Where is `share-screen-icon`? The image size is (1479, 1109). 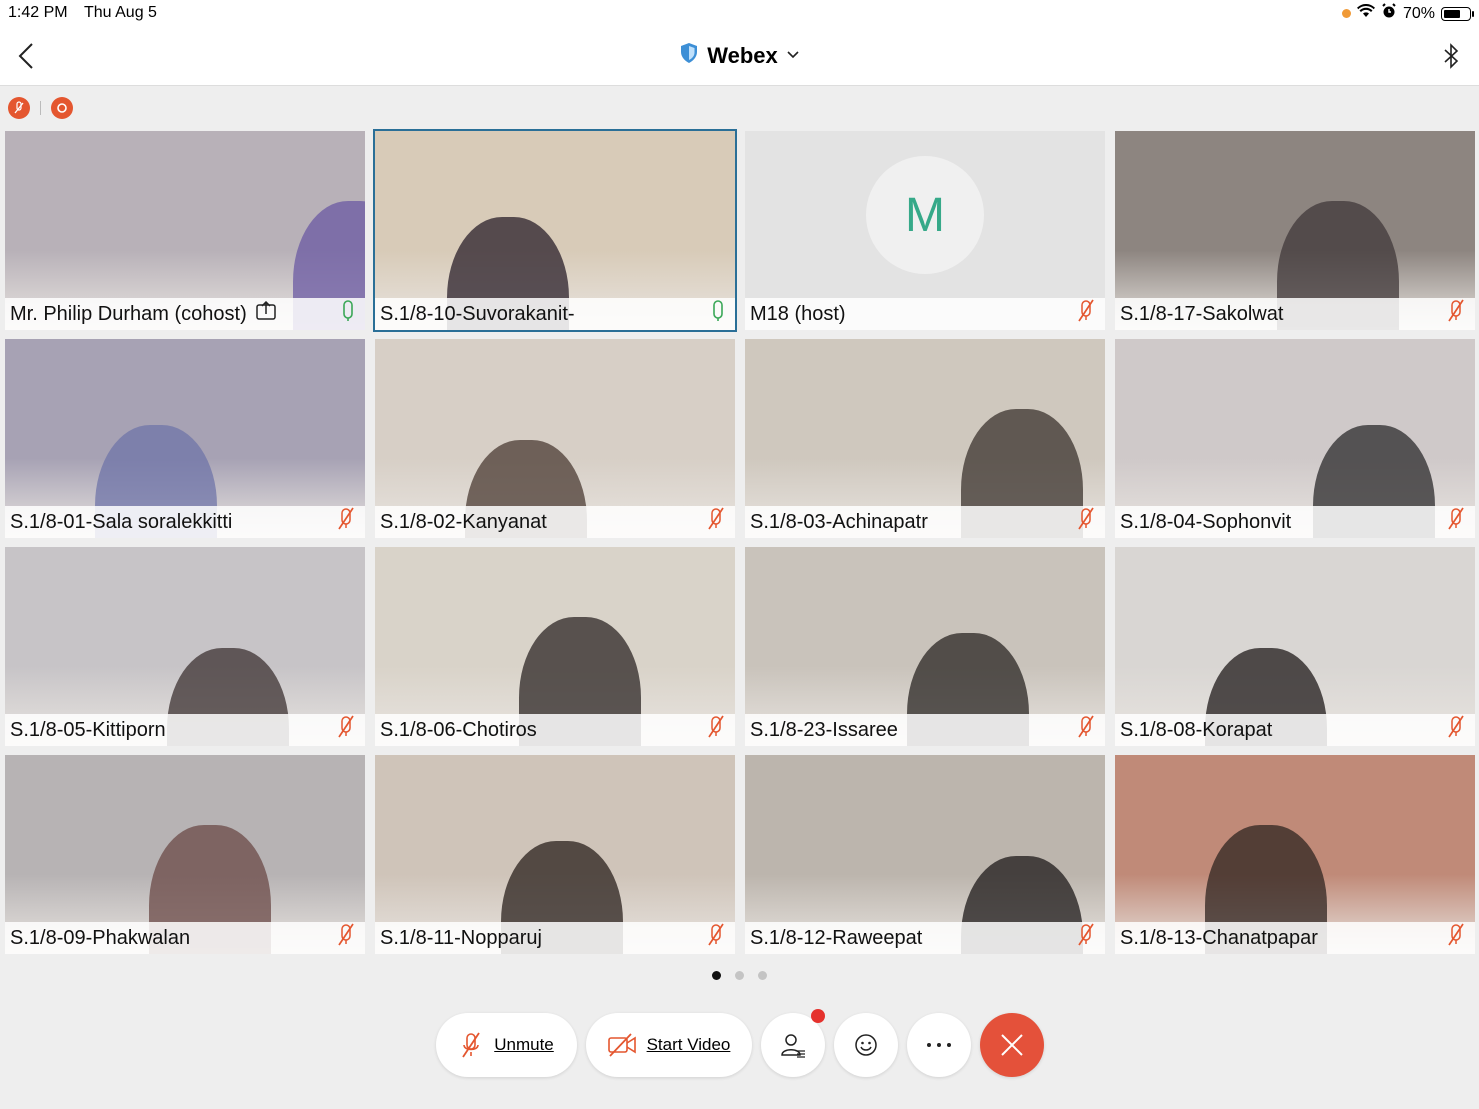
share-screen-icon is located at coordinates (266, 310).